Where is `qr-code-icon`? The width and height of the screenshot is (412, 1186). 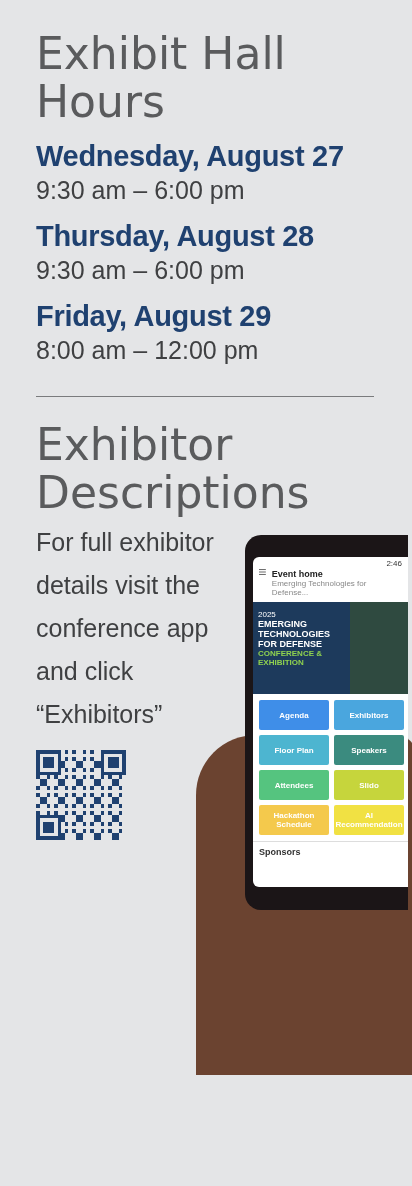
qr-code-icon is located at coordinates (81, 795).